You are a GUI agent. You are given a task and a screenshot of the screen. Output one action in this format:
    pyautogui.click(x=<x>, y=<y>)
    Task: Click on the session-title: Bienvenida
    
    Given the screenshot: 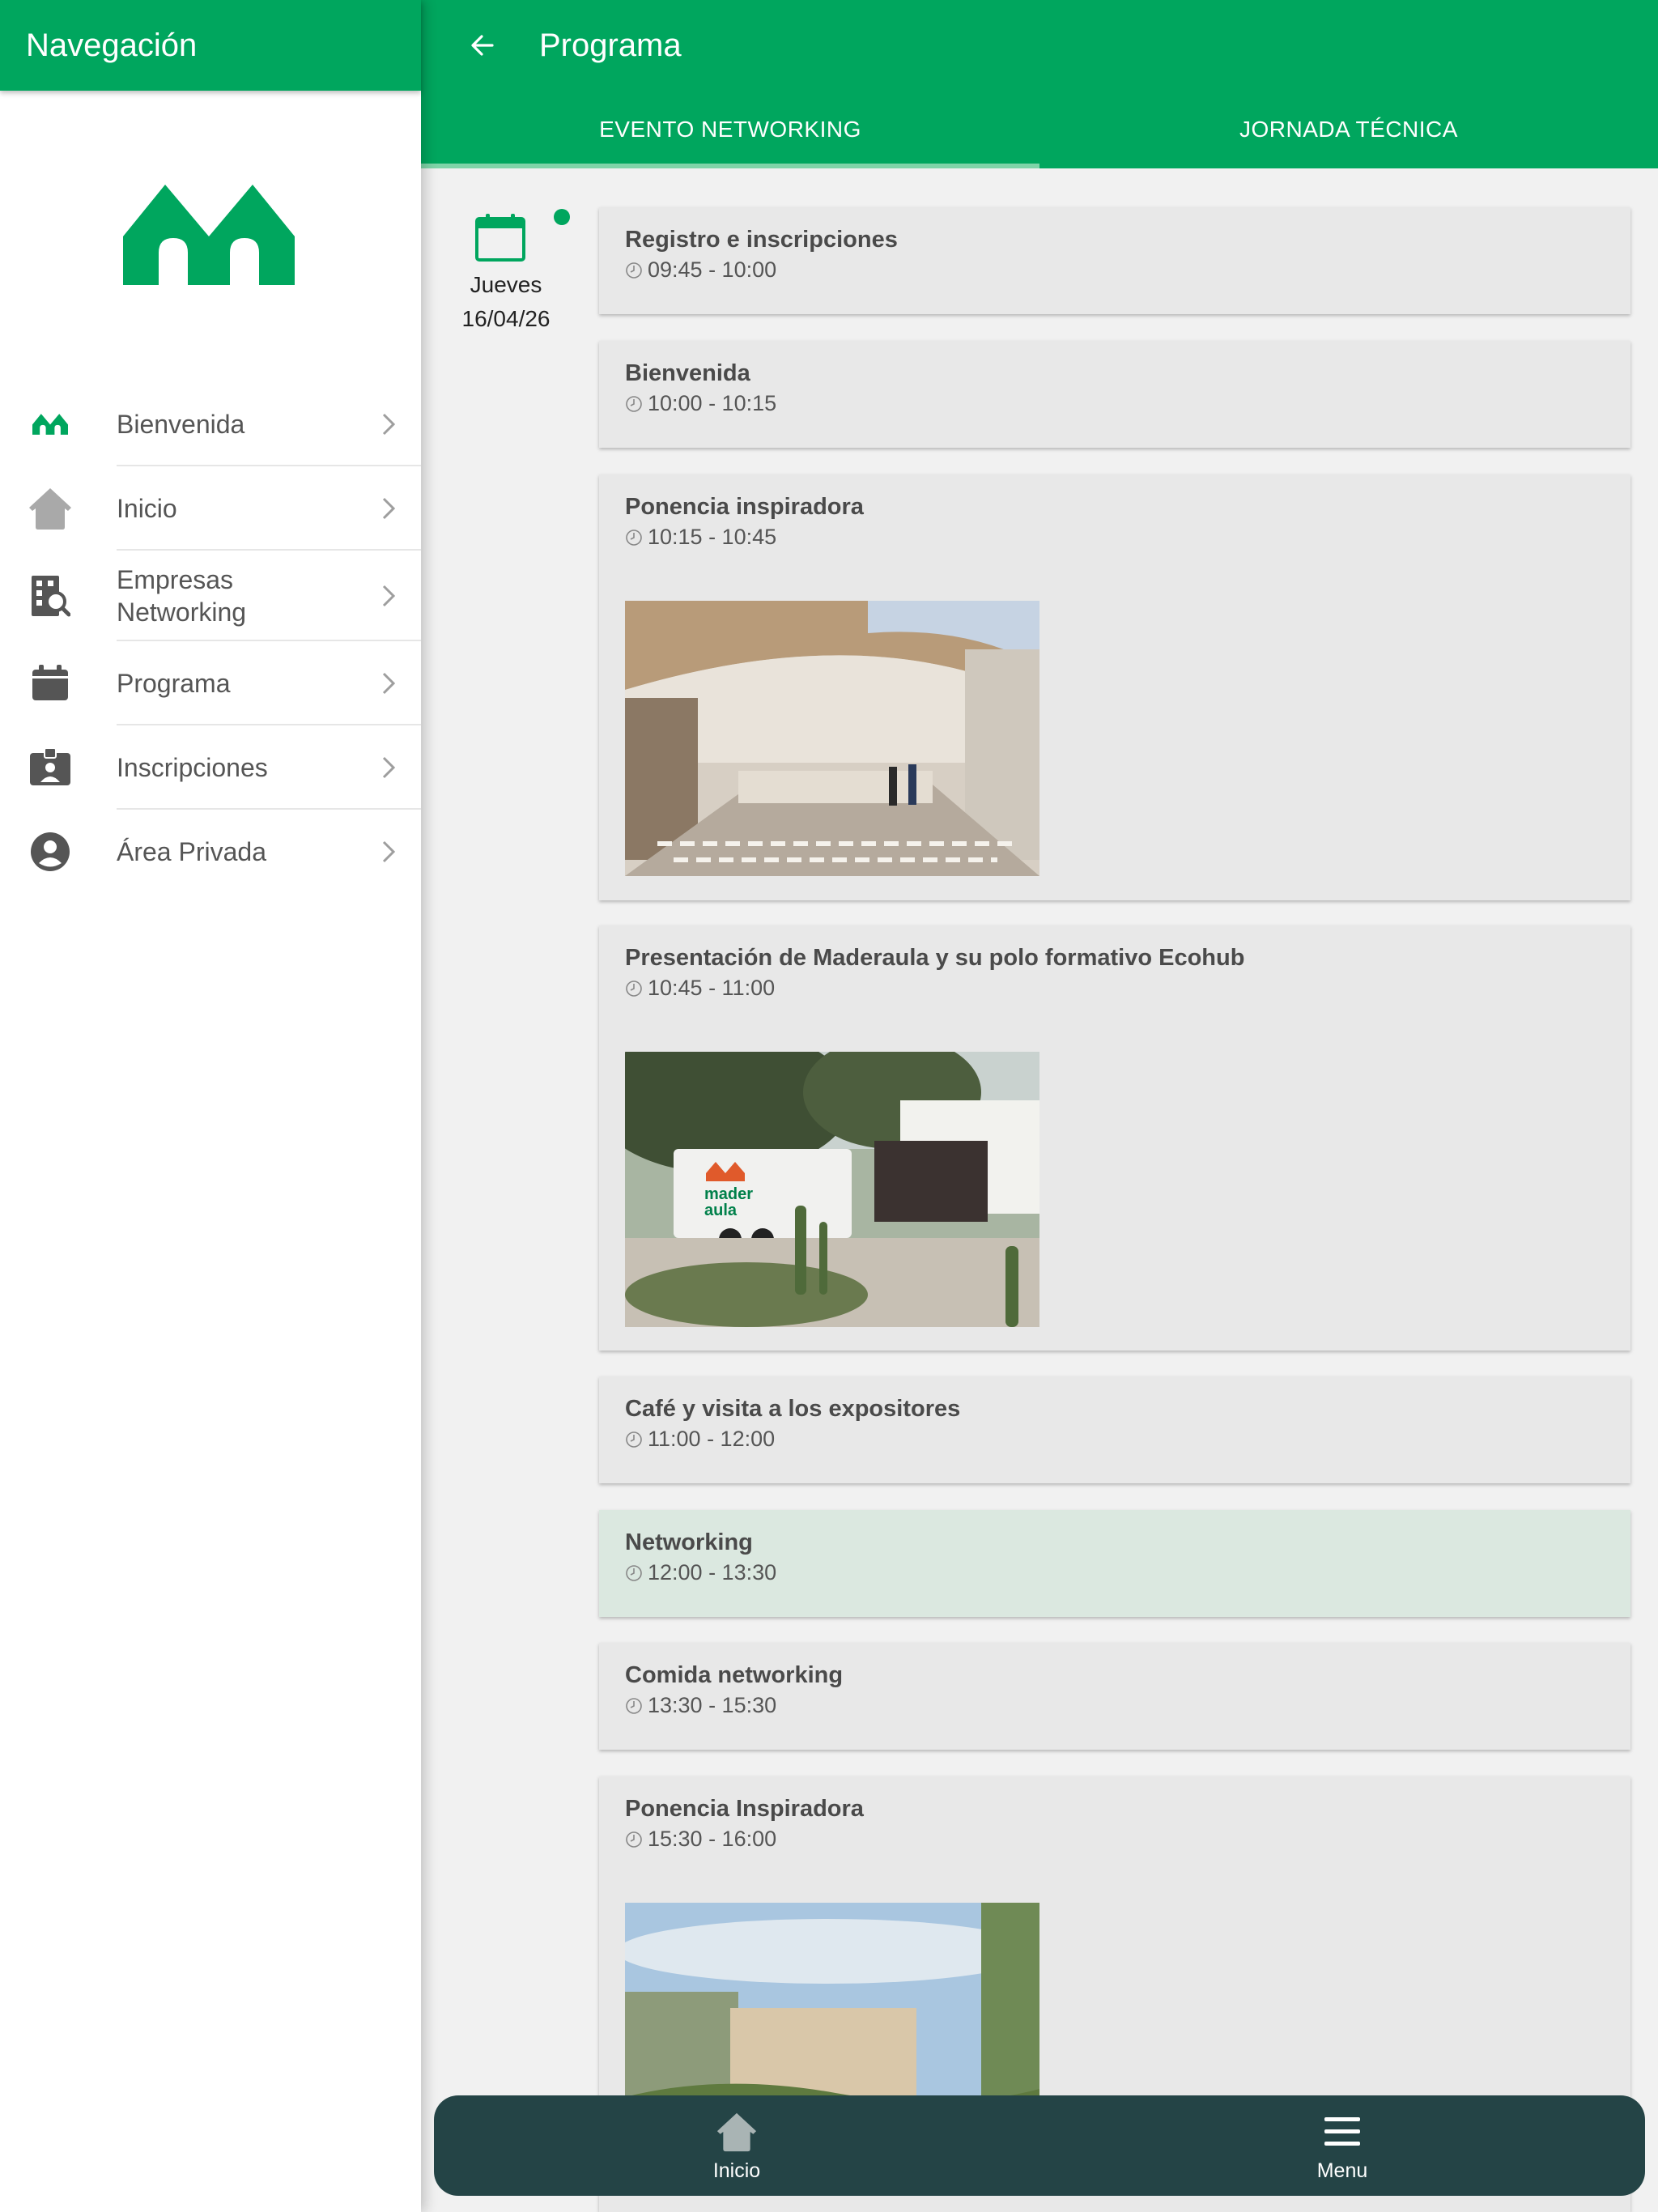 What is the action you would take?
    pyautogui.click(x=687, y=373)
    